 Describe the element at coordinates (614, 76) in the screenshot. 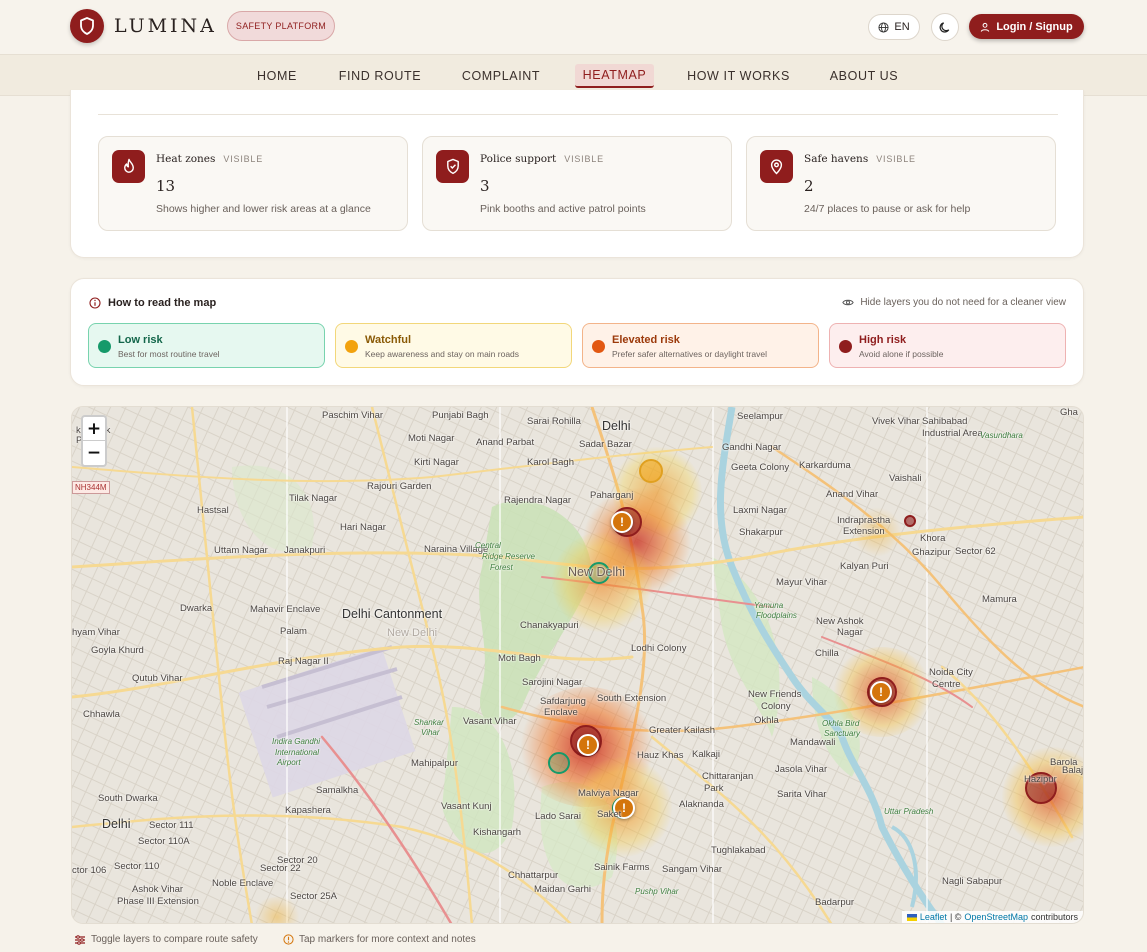

I see `nav-heatmap: HEATMAP` at that location.